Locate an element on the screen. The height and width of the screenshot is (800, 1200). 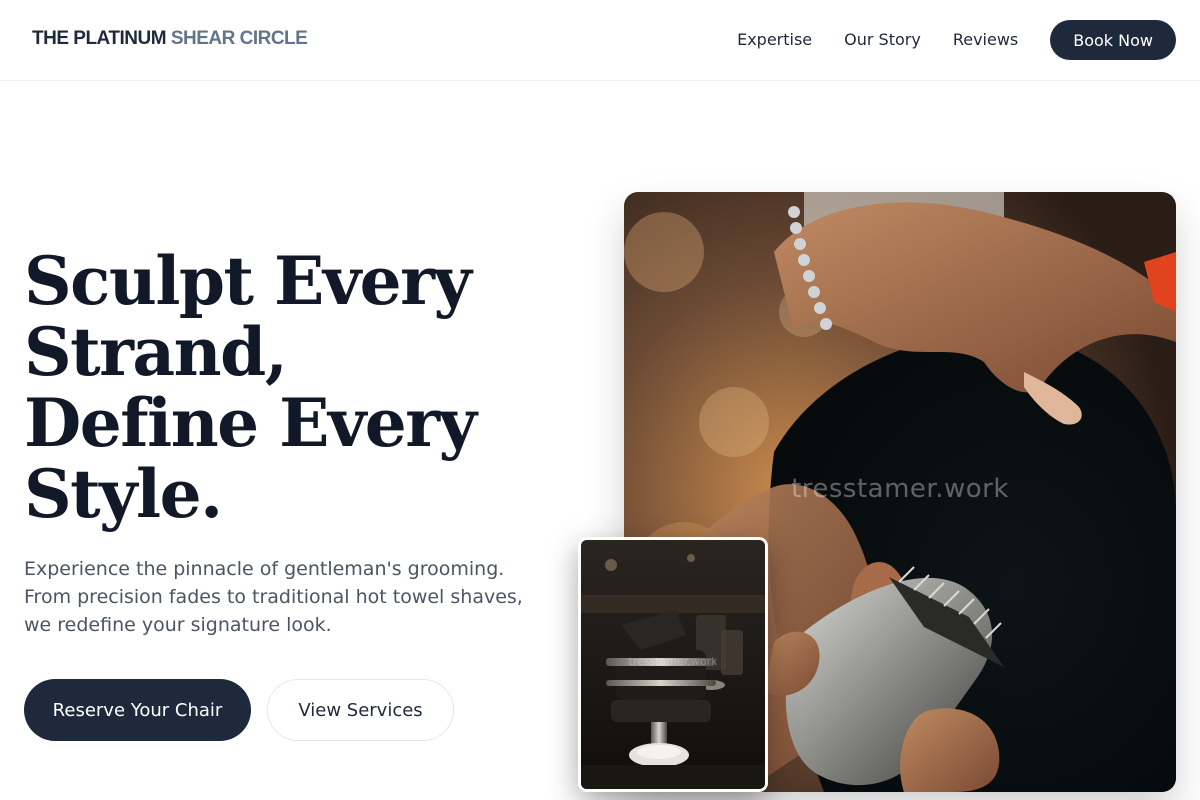
book-now-button: Book Now is located at coordinates (1113, 40).